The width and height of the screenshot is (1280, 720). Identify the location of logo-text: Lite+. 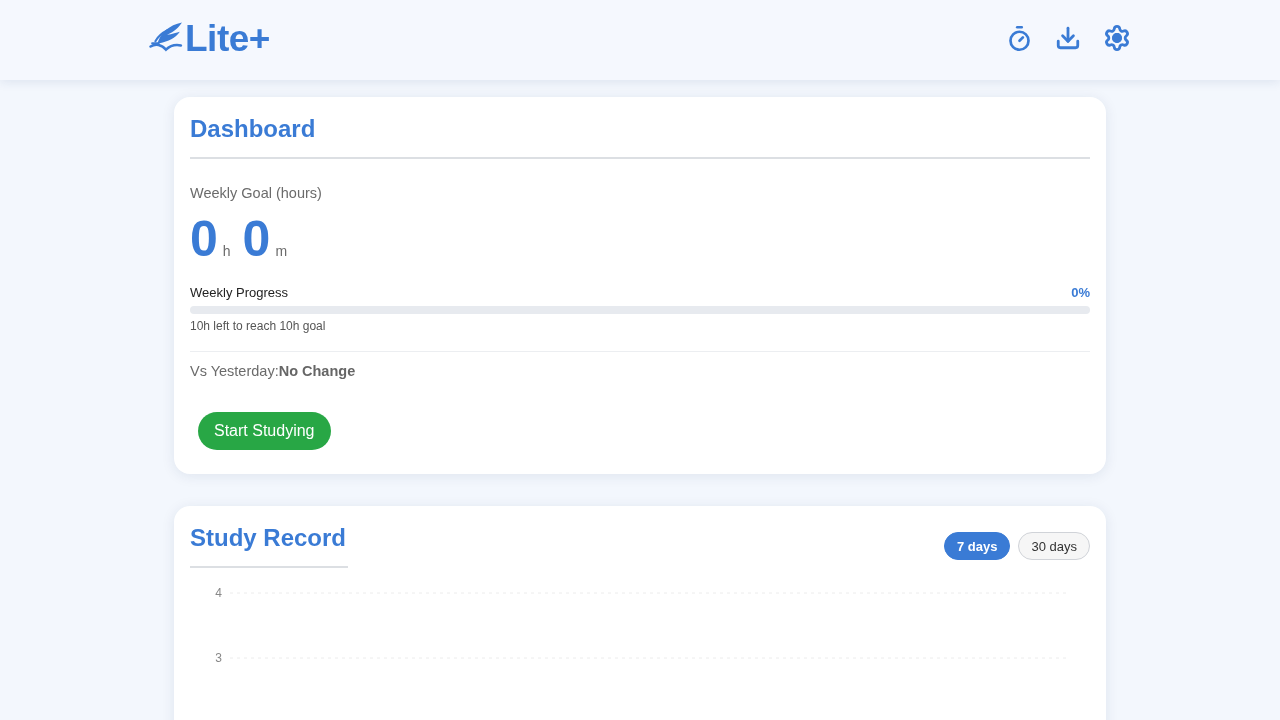
(227, 38).